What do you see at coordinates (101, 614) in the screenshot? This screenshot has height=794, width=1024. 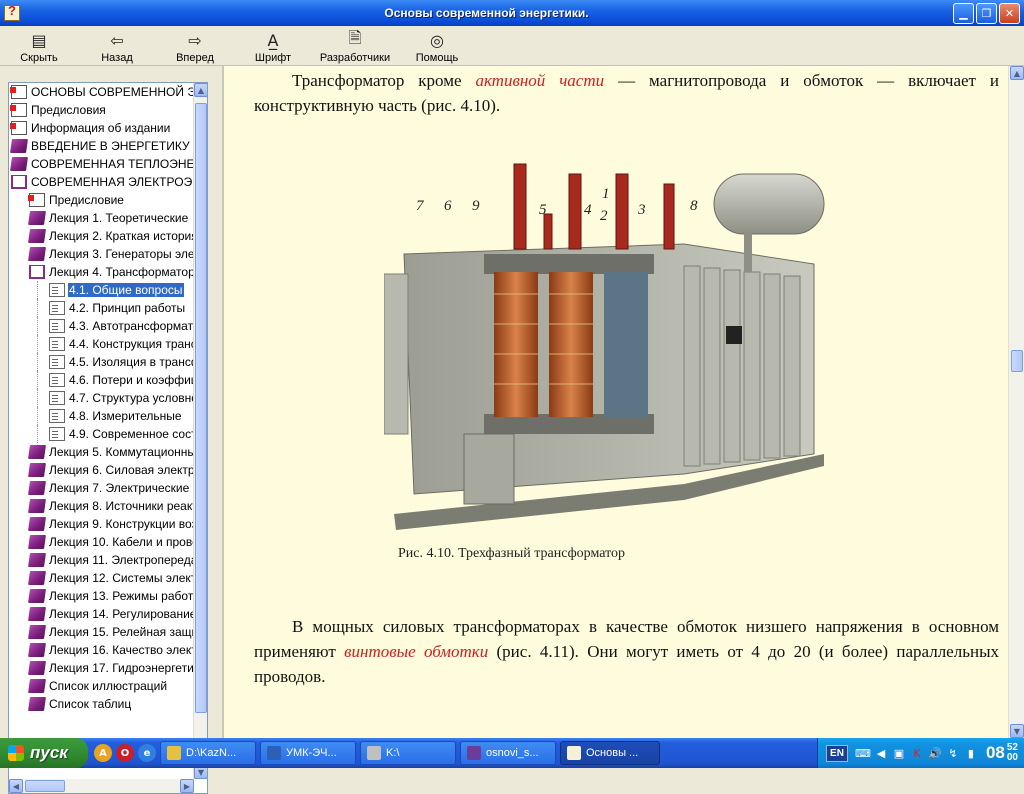 I see `toc-item: Лекция 14. Регулирование` at bounding box center [101, 614].